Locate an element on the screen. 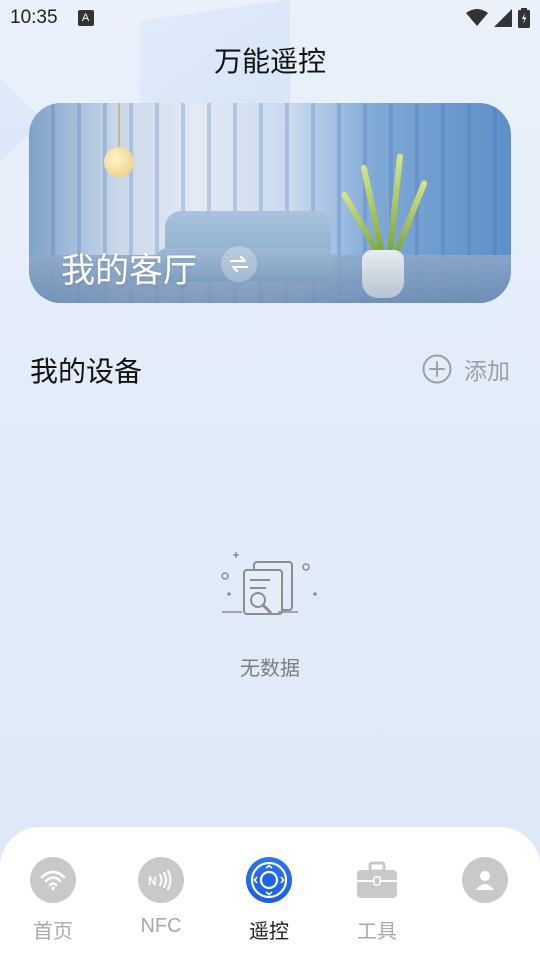 The image size is (540, 960). section-title-my-devices: 我的设备 is located at coordinates (86, 371).